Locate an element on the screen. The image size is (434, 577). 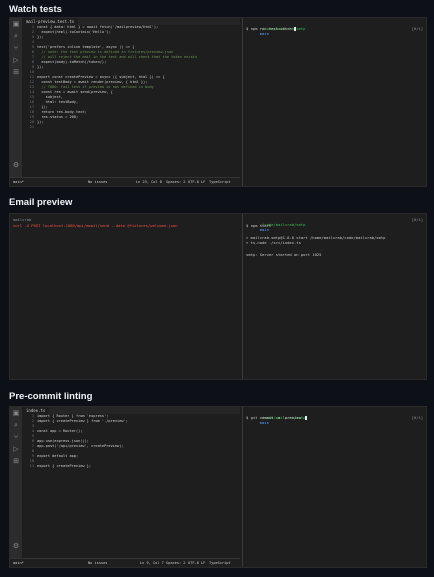
terminal-command: $ npm start is located at coordinates (259, 225).